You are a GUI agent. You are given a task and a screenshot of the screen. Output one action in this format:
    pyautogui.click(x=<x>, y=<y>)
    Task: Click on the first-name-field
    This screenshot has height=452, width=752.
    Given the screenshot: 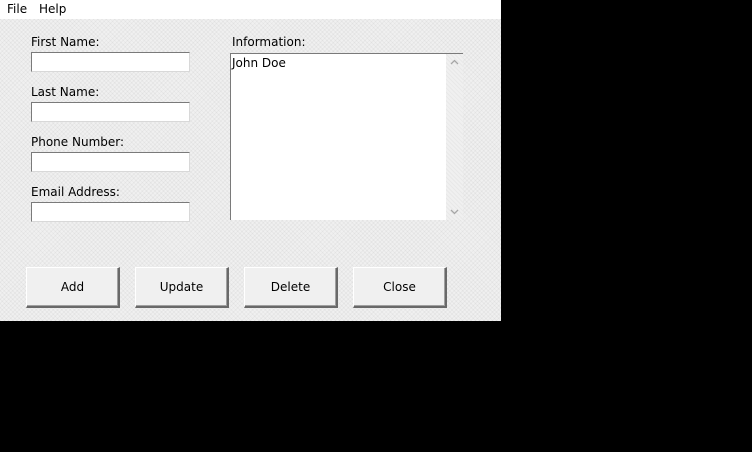 What is the action you would take?
    pyautogui.click(x=110, y=62)
    